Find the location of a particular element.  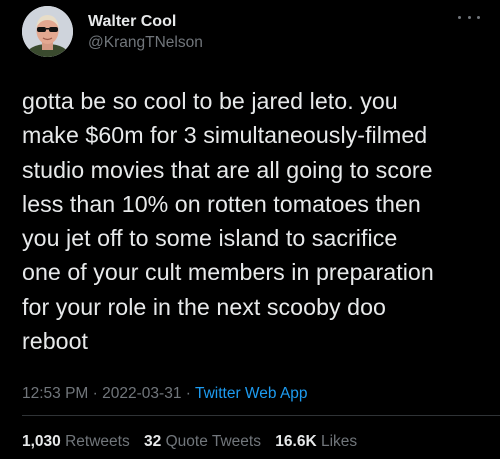

author-names: Walter Cool @KrangTNelson is located at coordinates (145, 32).